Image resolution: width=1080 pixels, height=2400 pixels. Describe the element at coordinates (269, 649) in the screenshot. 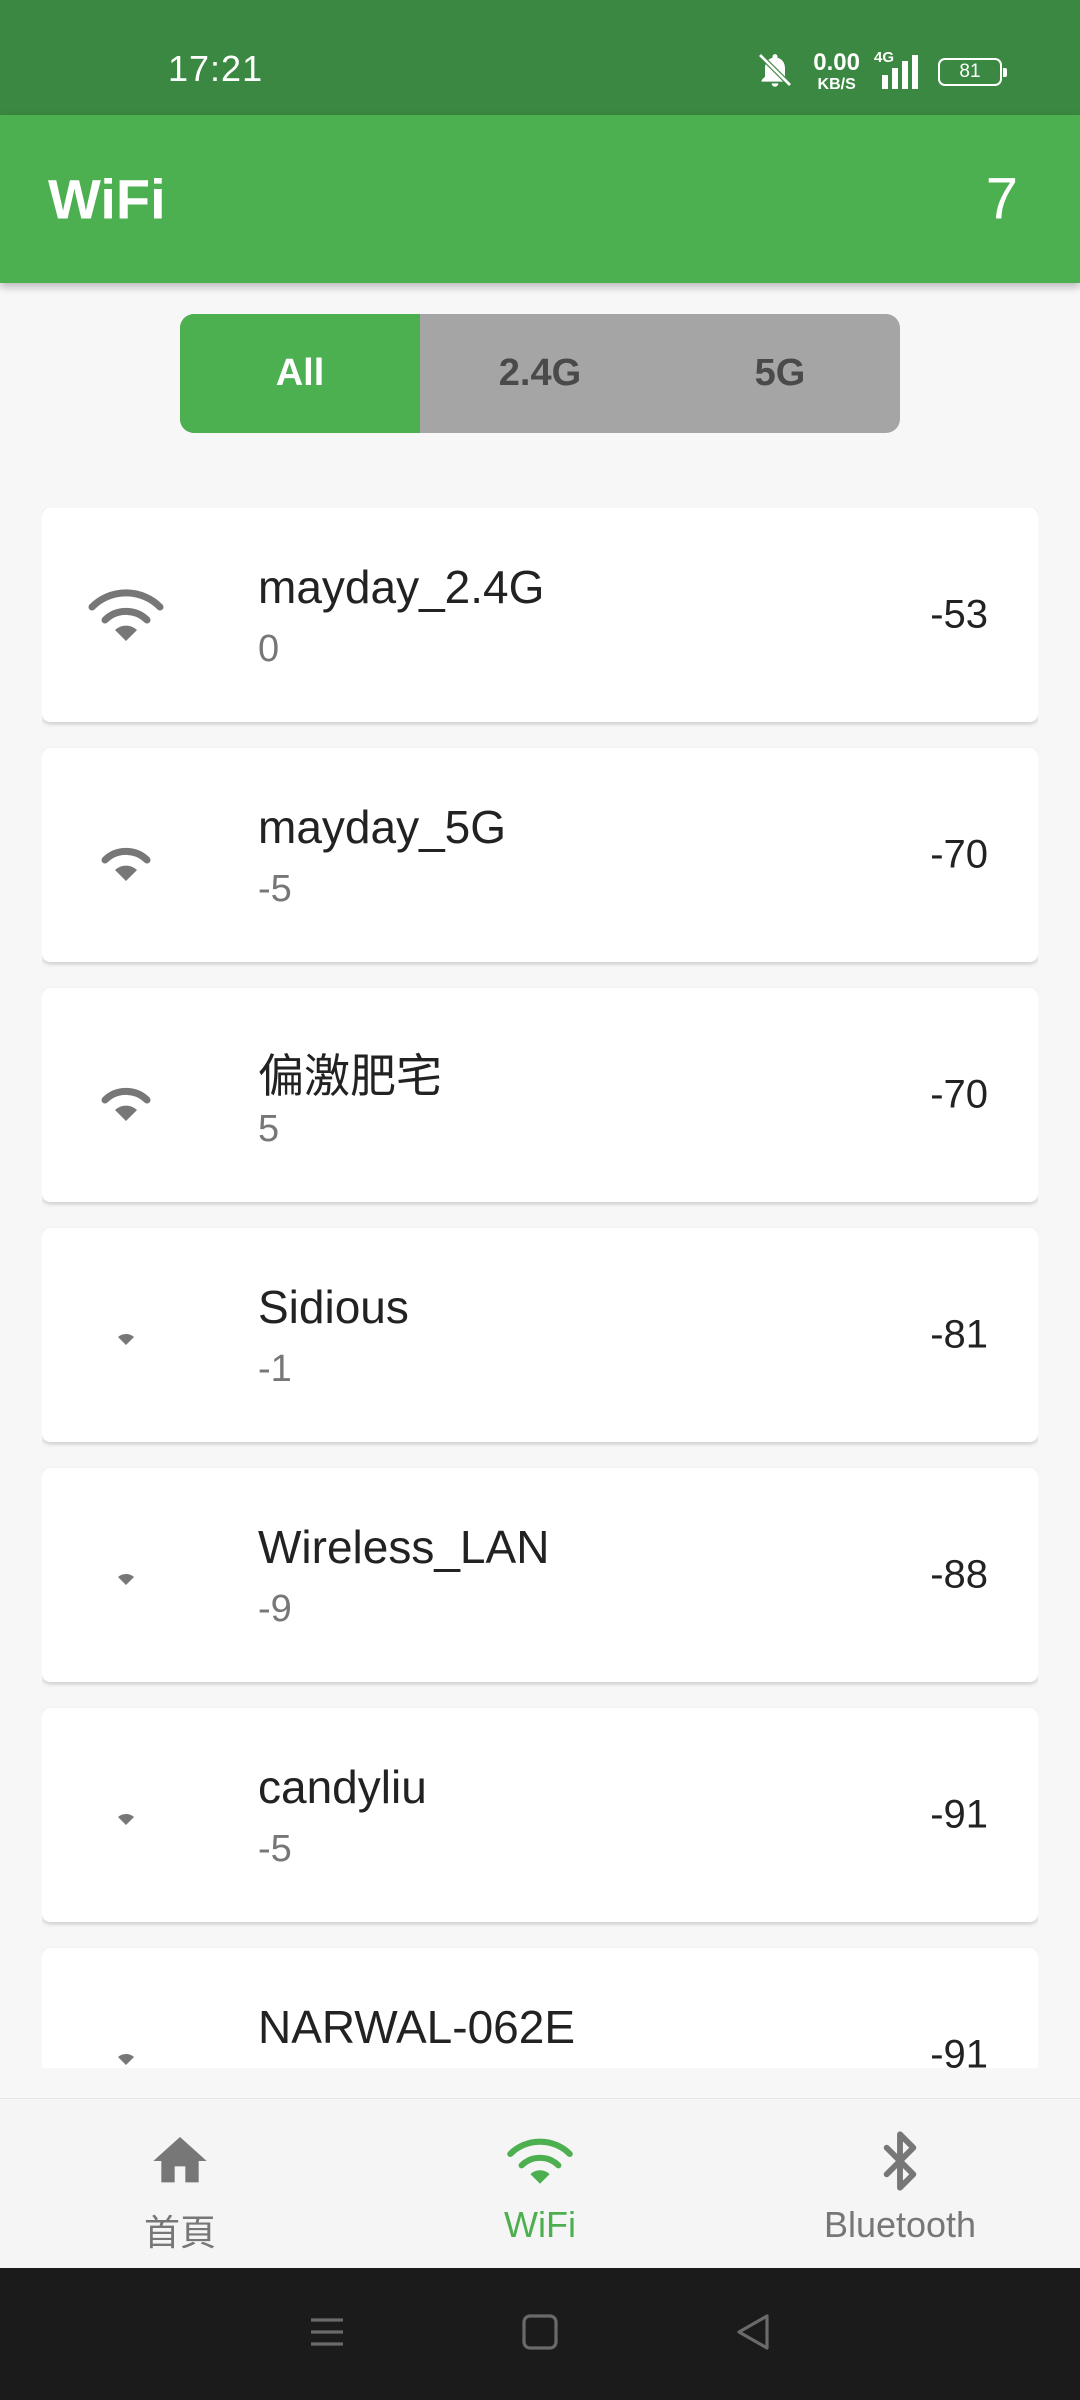

I see `network-detail: 0` at that location.